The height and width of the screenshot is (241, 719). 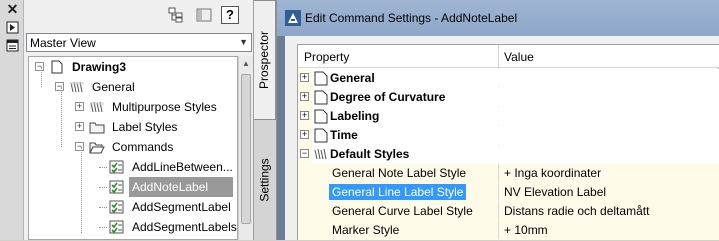 I want to click on scrollbar-thumb, so click(x=246, y=149).